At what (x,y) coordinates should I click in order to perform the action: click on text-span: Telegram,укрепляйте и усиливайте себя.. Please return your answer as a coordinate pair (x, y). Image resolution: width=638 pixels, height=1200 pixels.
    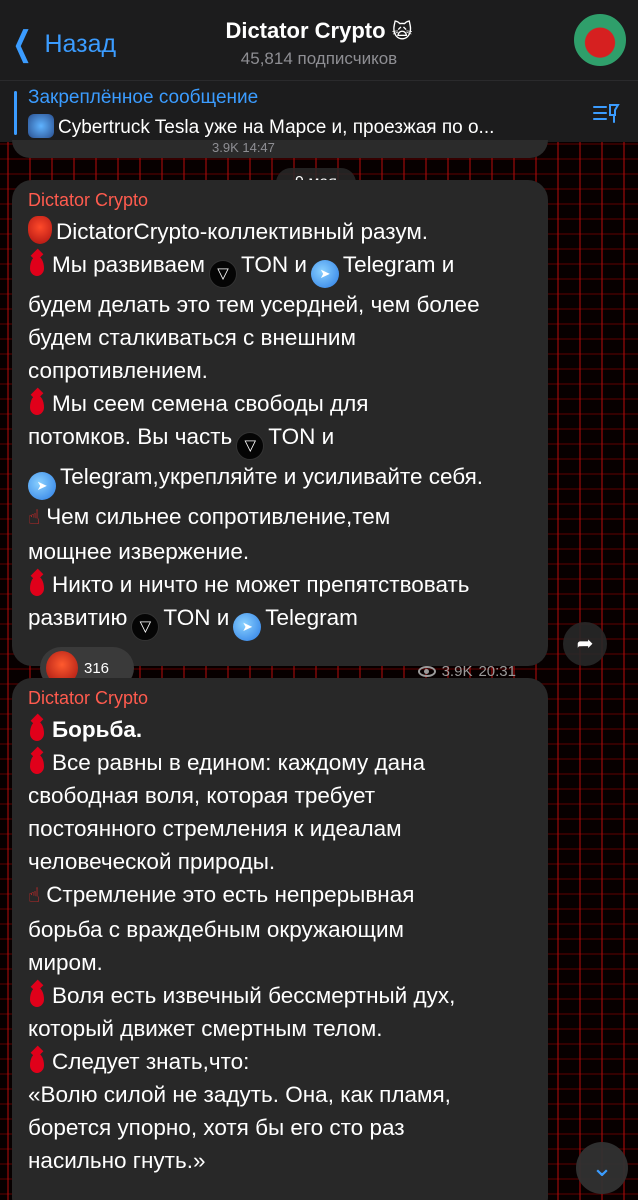
    Looking at the image, I should click on (272, 476).